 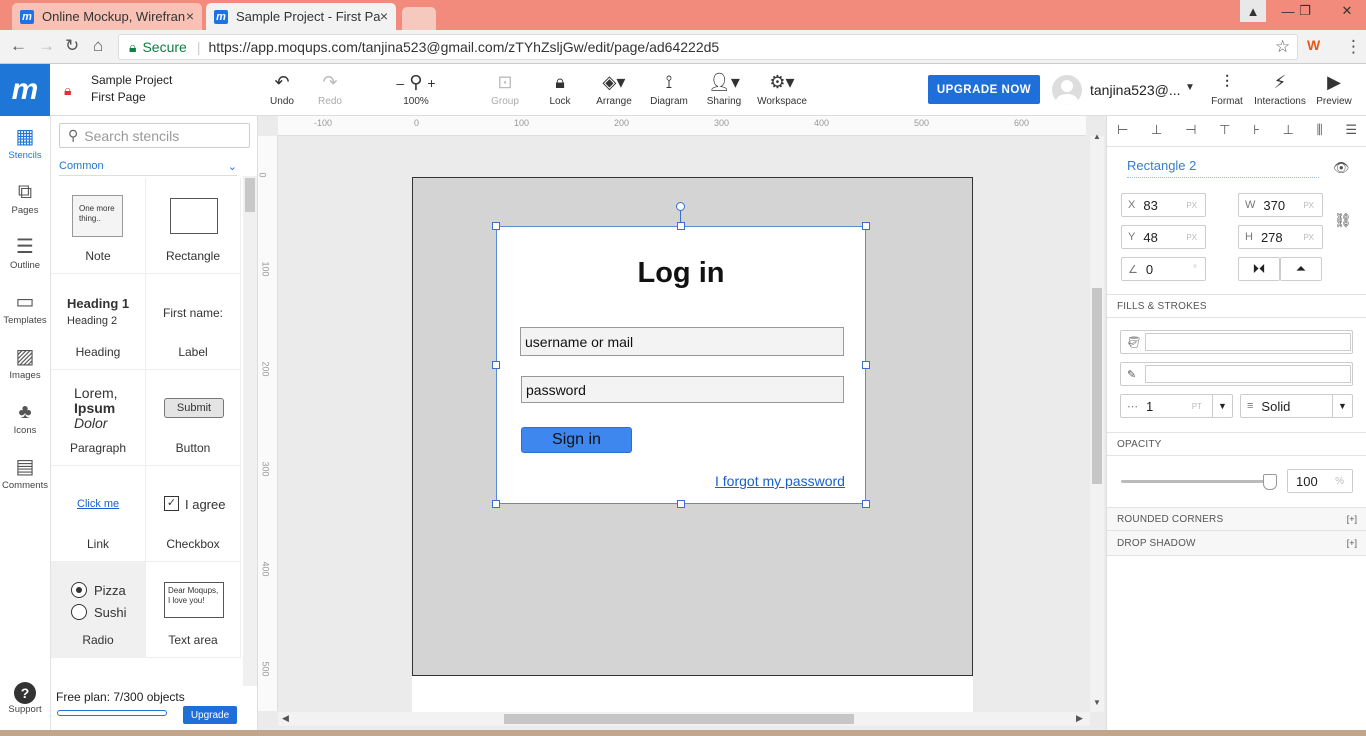 I want to click on password-input: password, so click(x=682, y=389).